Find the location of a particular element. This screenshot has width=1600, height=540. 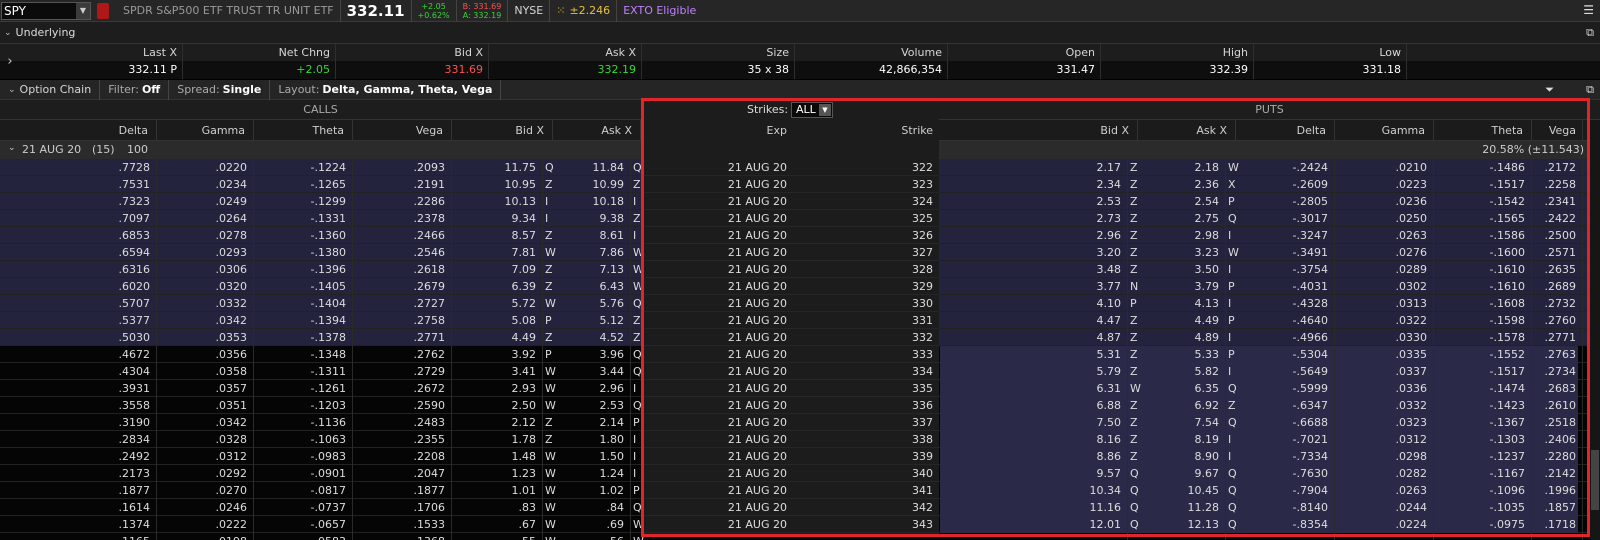

call-vega: .2483 is located at coordinates (402, 422).